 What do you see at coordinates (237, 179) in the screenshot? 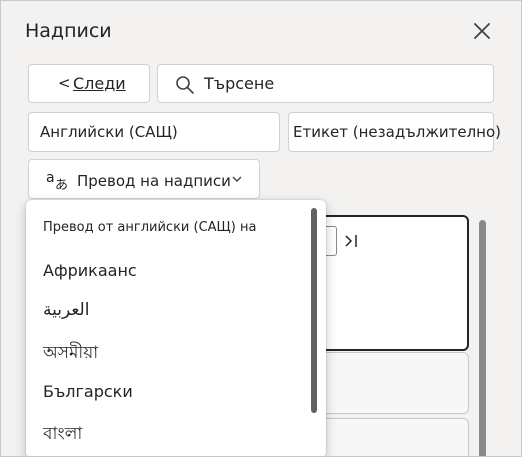
I see `chevron-down-icon` at bounding box center [237, 179].